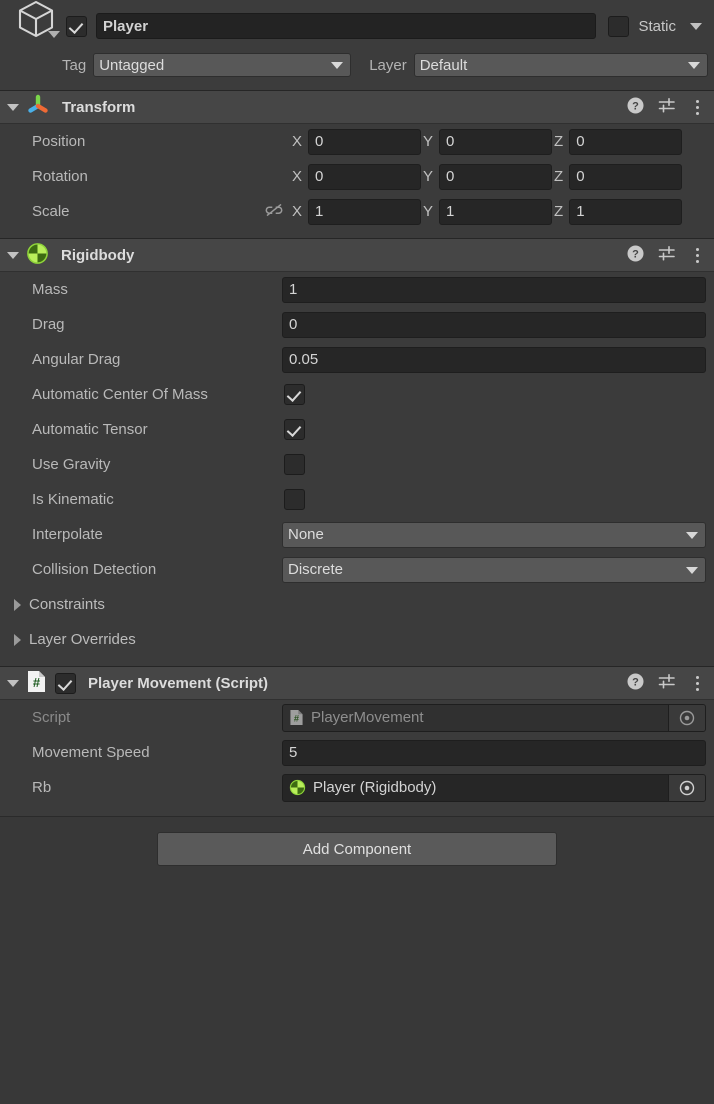  I want to click on collision-detection-label: Collision Detection, so click(94, 569).